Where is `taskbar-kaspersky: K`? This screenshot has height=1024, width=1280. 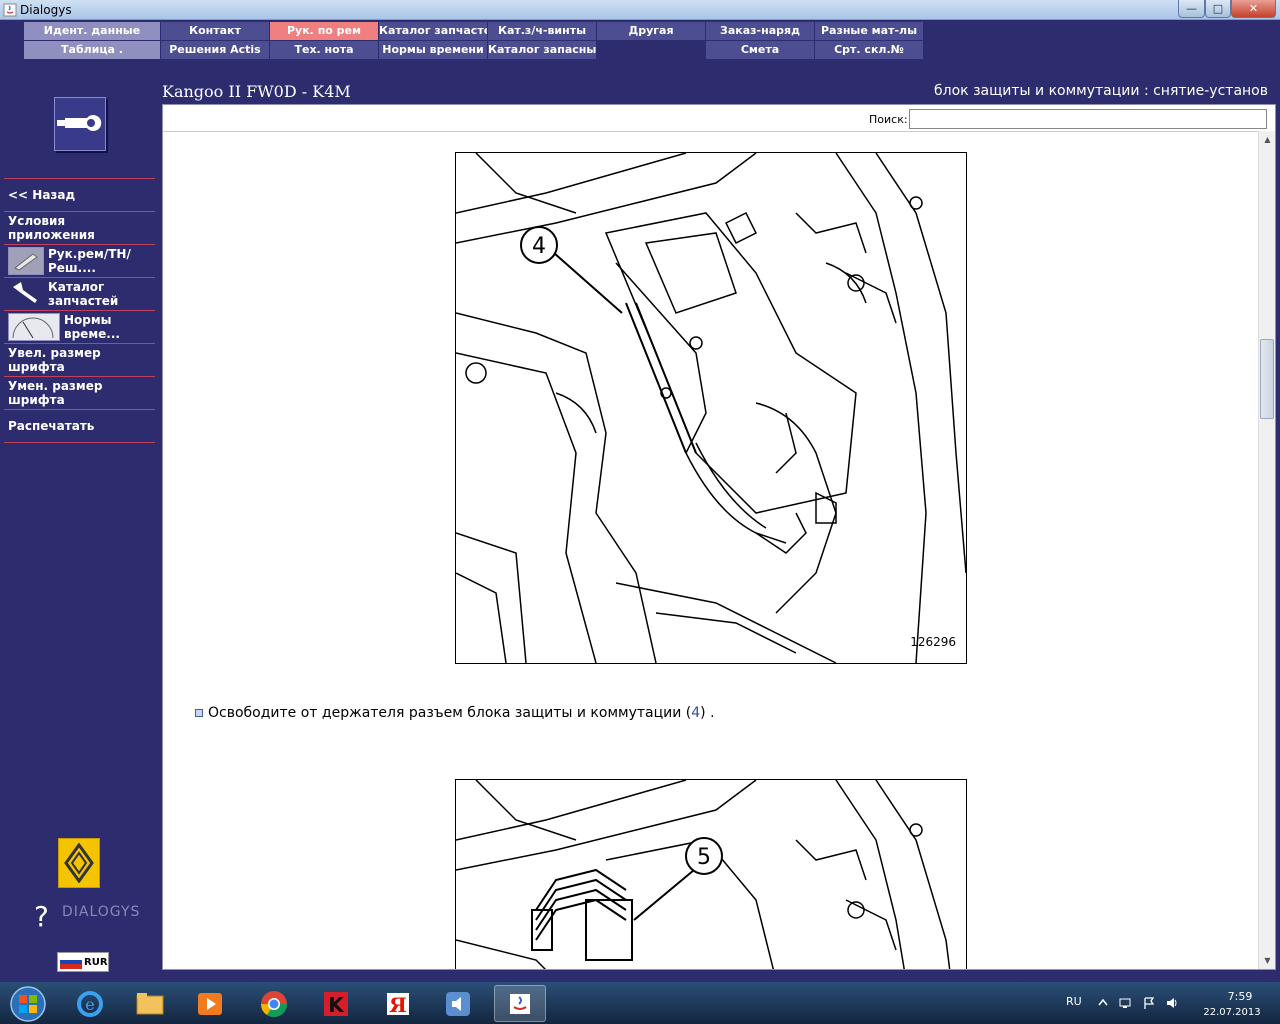
taskbar-kaspersky: K is located at coordinates (336, 1003).